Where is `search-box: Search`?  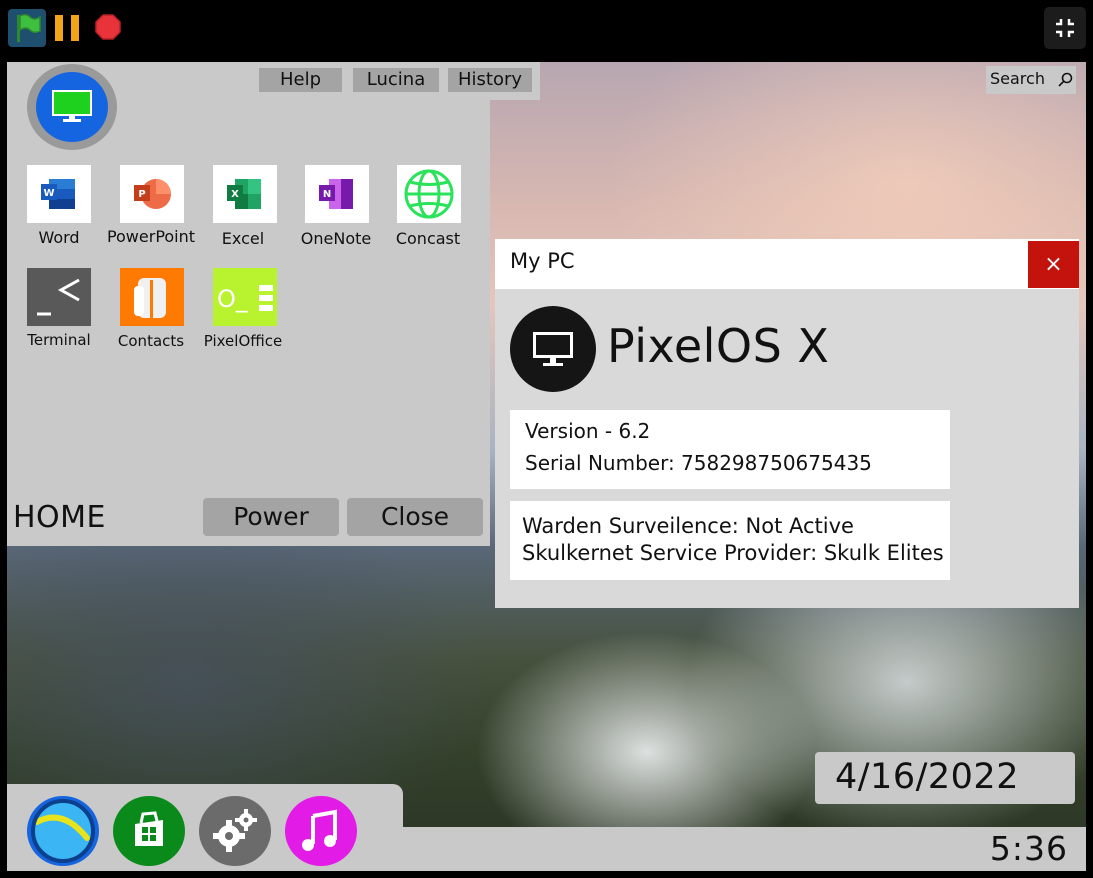 search-box: Search is located at coordinates (1031, 80).